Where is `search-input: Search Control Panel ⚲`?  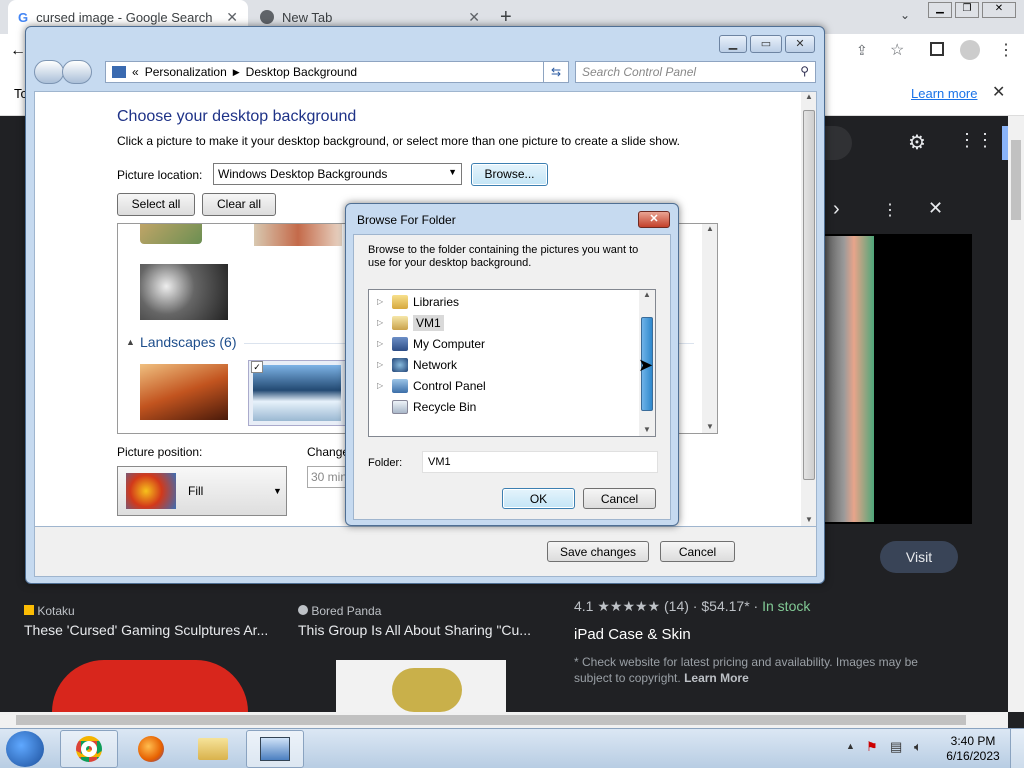 search-input: Search Control Panel ⚲ is located at coordinates (695, 72).